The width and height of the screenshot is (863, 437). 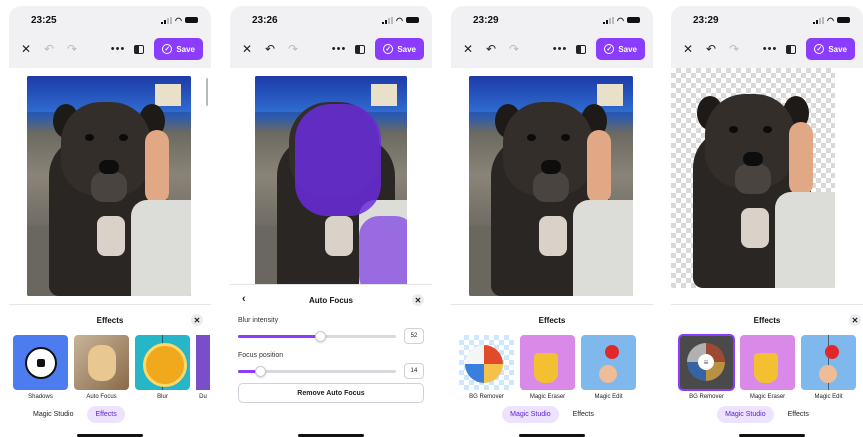 I want to click on status-bar: 23:26 ◠, so click(x=331, y=20).